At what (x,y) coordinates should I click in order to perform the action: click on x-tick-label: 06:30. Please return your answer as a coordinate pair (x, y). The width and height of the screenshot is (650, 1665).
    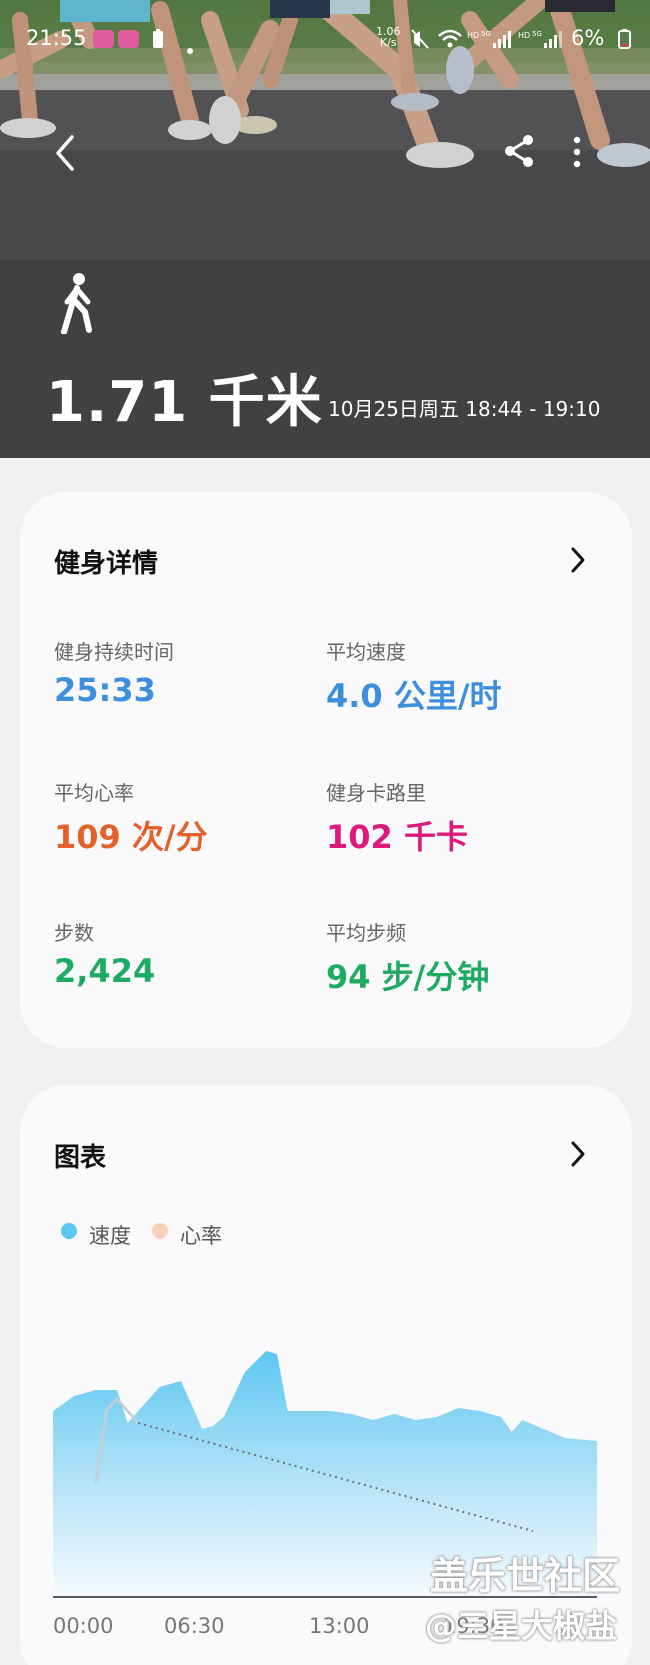
    Looking at the image, I should click on (194, 1626).